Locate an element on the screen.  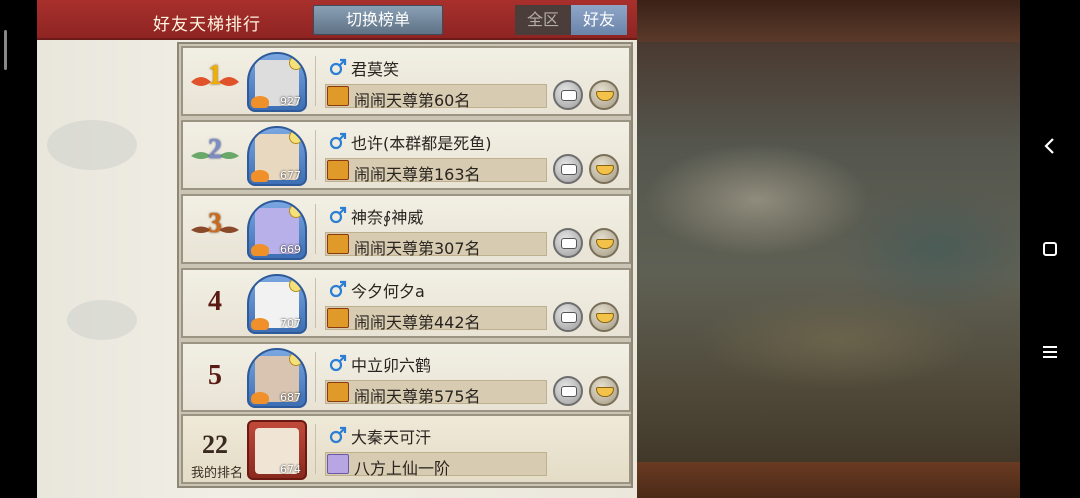
ladder-title: 闹闹天尊第307名 is located at coordinates (436, 245).